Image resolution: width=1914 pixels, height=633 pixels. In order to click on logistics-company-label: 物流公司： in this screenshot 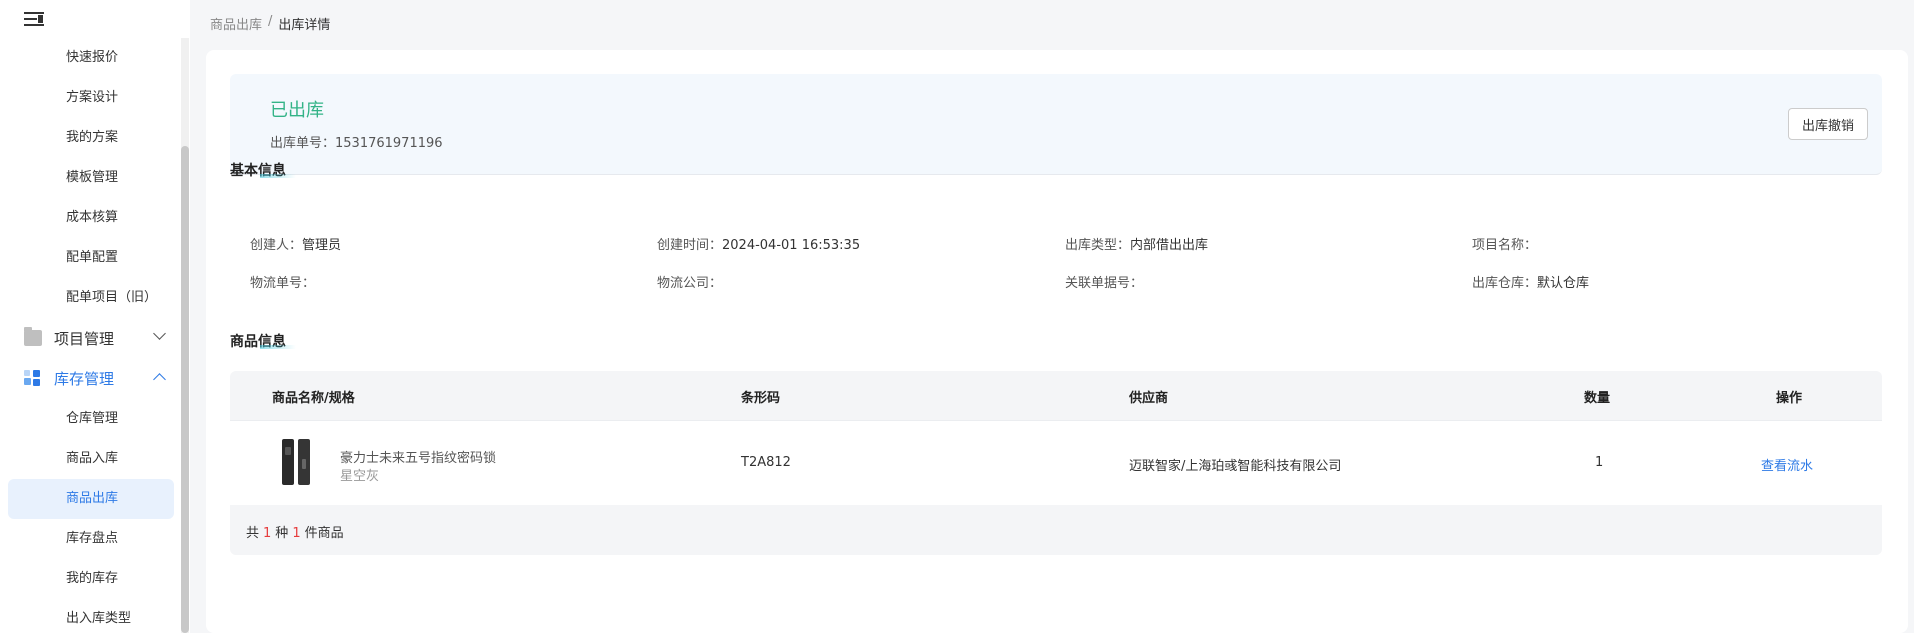, I will do `click(690, 283)`.